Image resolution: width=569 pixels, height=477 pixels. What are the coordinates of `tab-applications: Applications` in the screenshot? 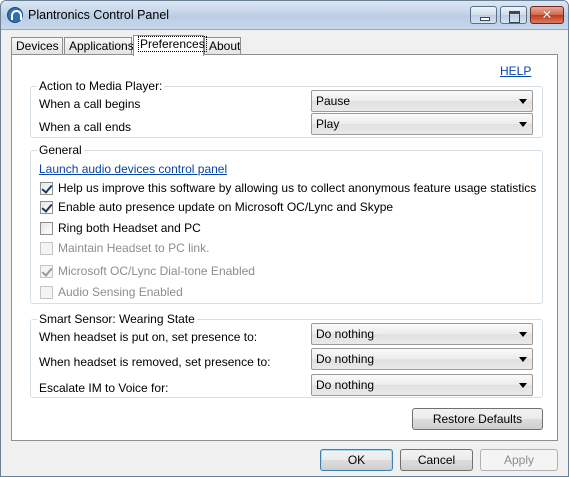 It's located at (99, 46).